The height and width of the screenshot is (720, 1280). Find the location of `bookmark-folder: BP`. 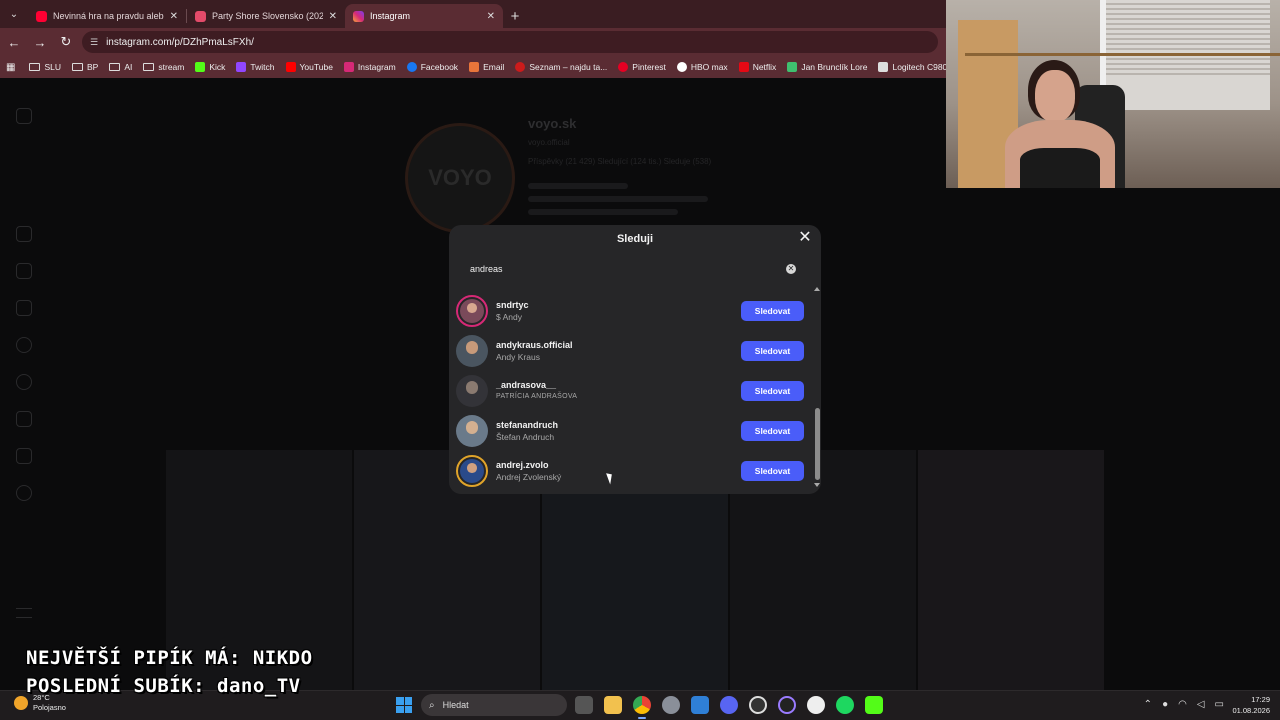

bookmark-folder: BP is located at coordinates (85, 67).